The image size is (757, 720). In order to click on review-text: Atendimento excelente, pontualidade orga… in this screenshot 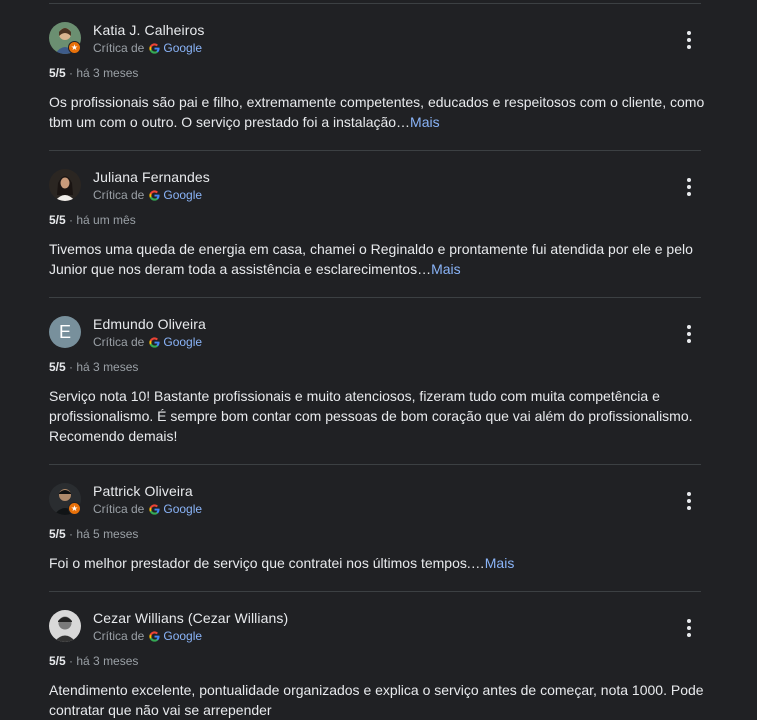, I will do `click(379, 700)`.